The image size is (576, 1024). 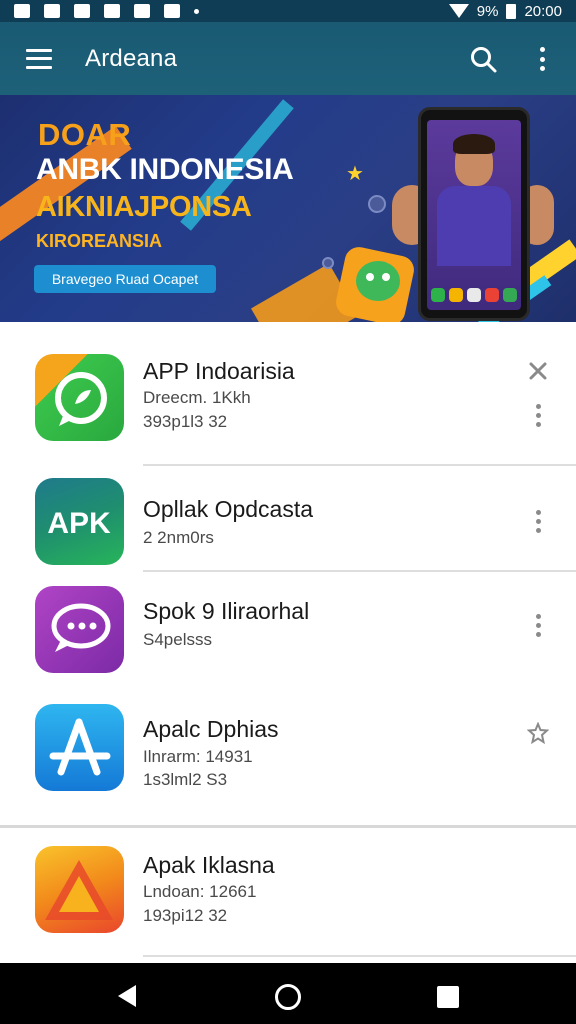 I want to click on app-name: Apalc Dphias, so click(x=211, y=729).